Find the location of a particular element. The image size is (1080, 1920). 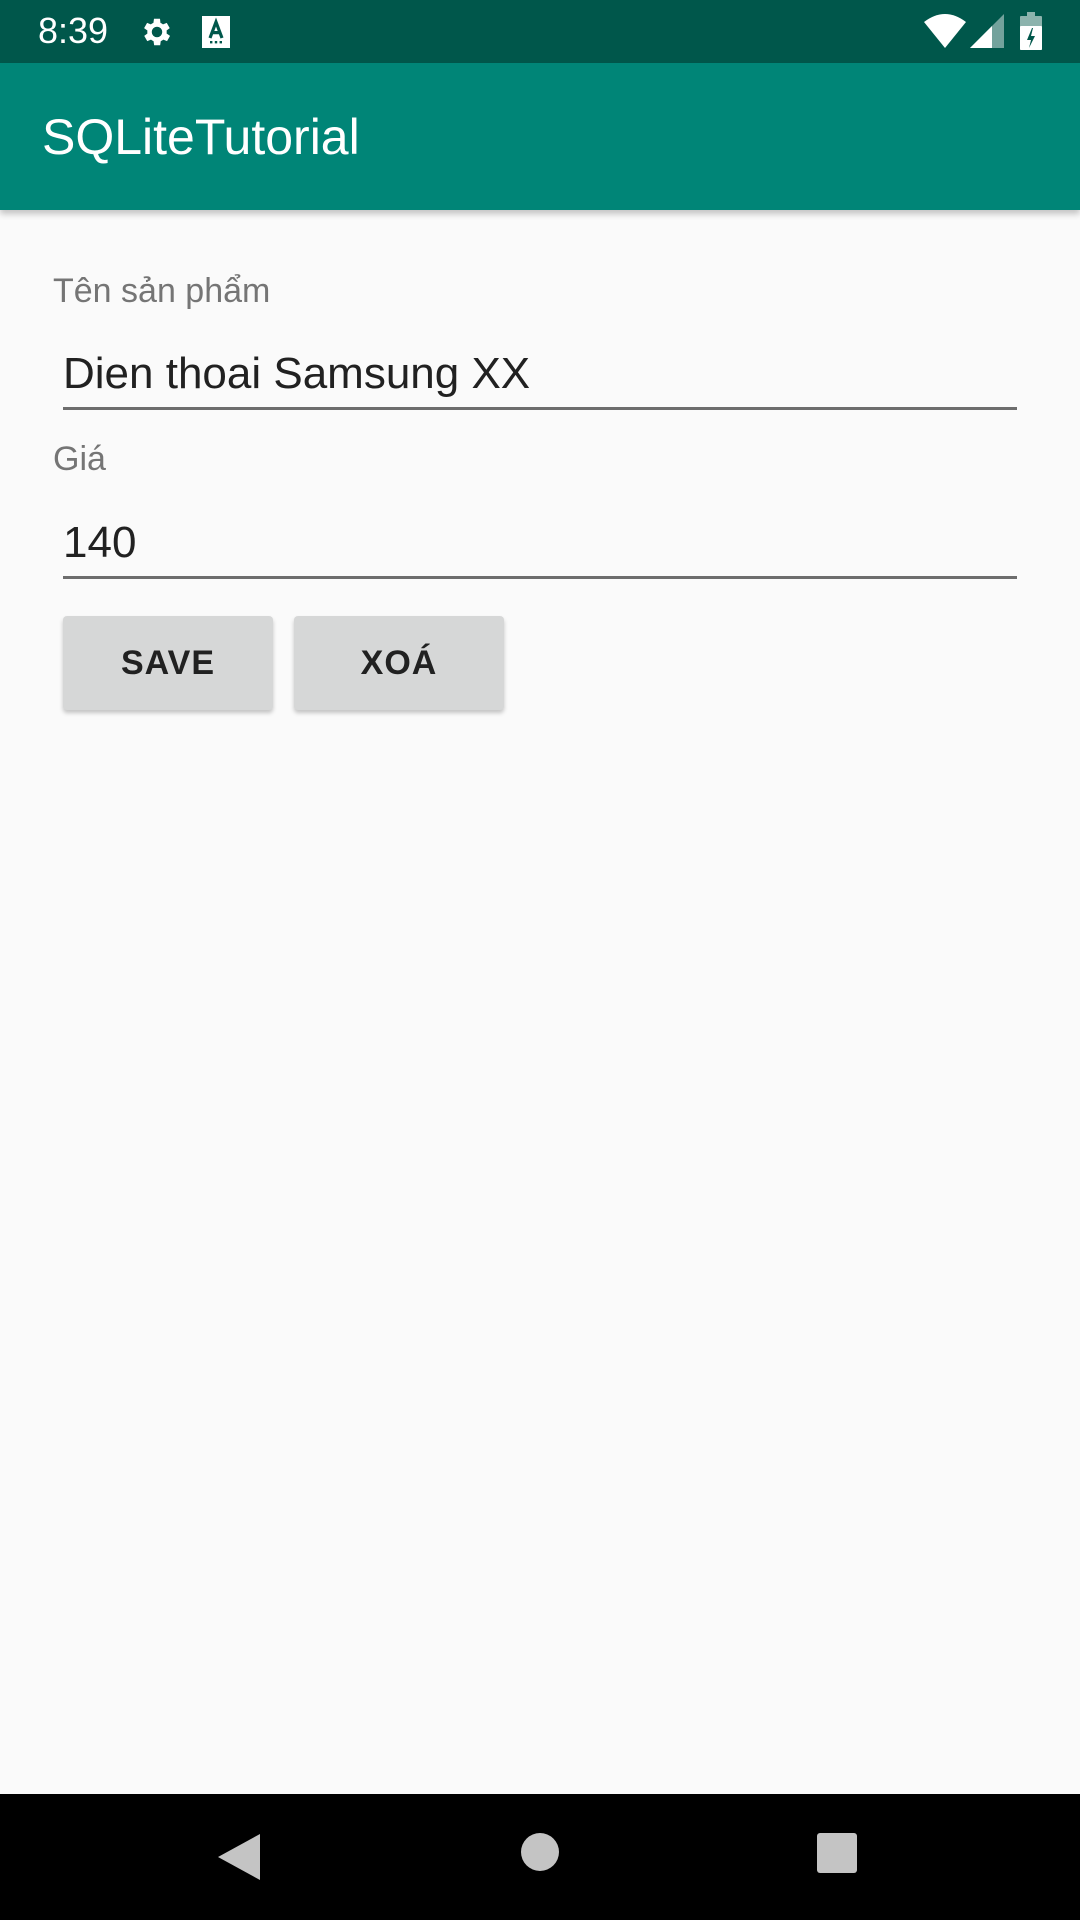

app-title: SQLiteTutorial is located at coordinates (201, 137).